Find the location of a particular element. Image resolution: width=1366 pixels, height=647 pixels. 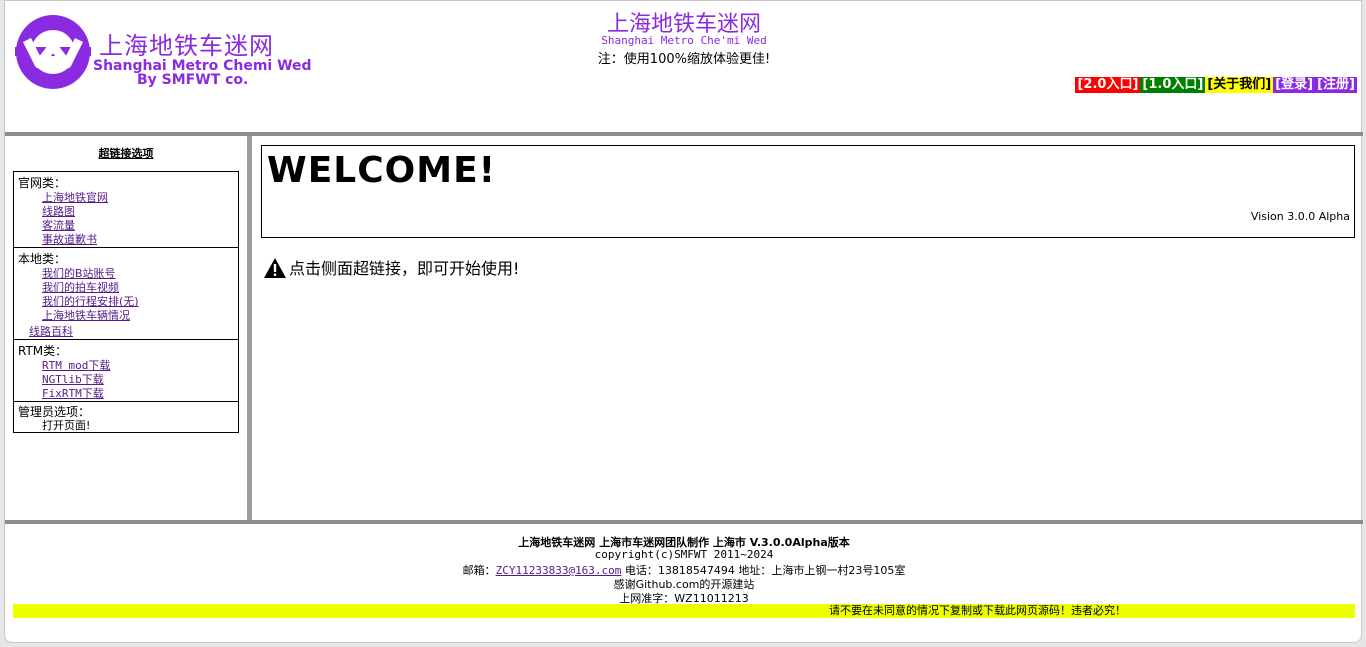

logo-byline: By SMFWT co. is located at coordinates (193, 80).